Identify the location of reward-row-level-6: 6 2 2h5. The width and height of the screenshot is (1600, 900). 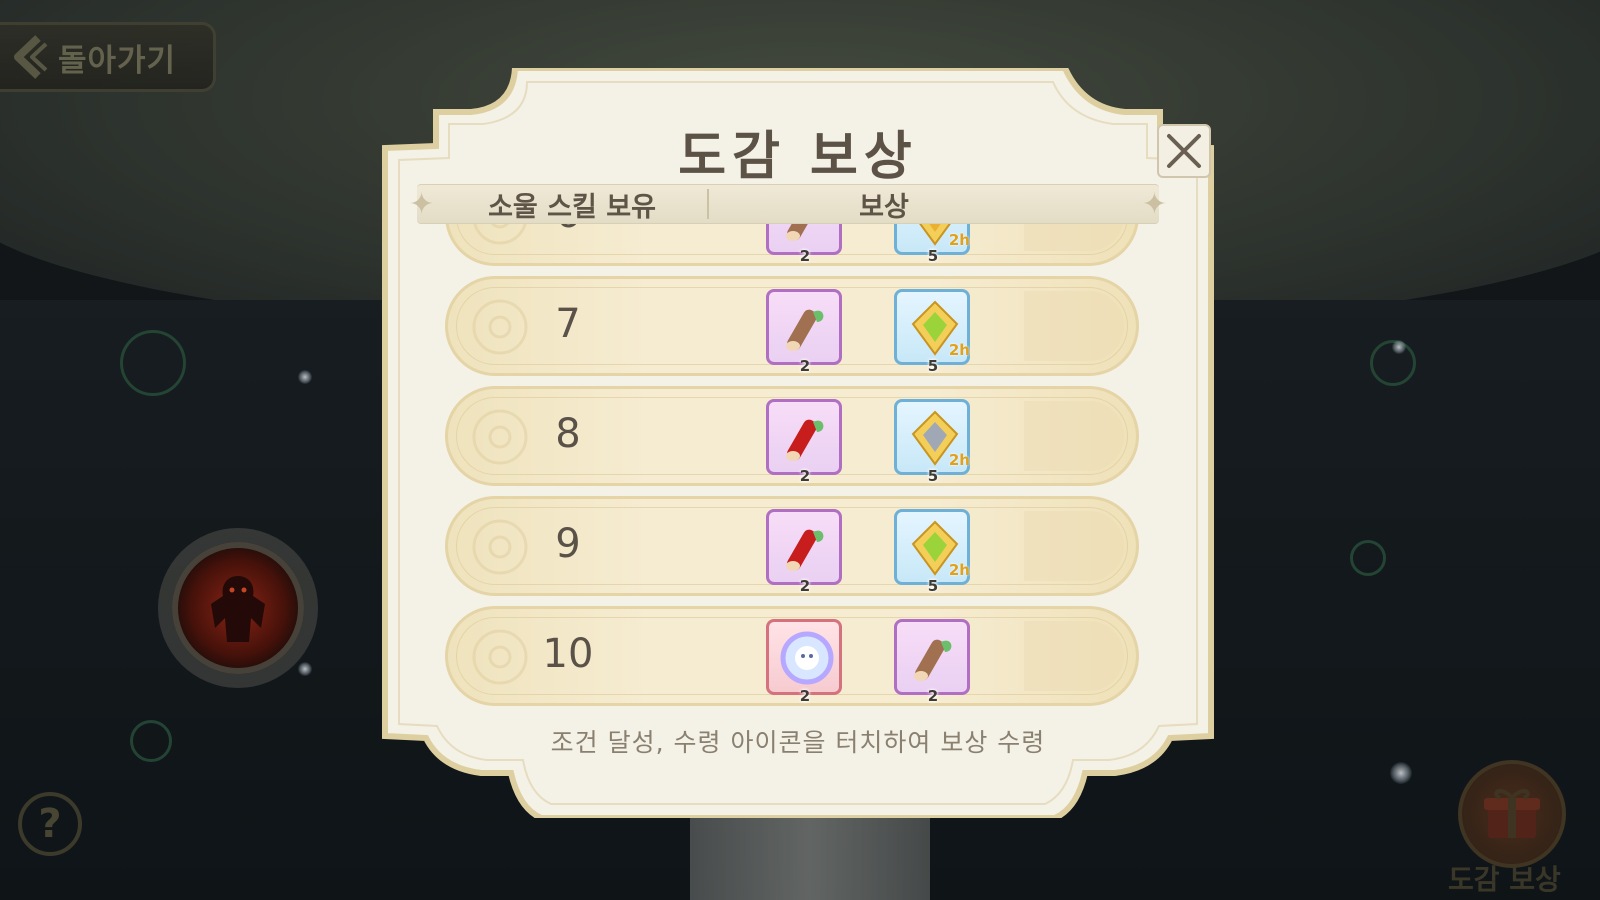
(792, 245).